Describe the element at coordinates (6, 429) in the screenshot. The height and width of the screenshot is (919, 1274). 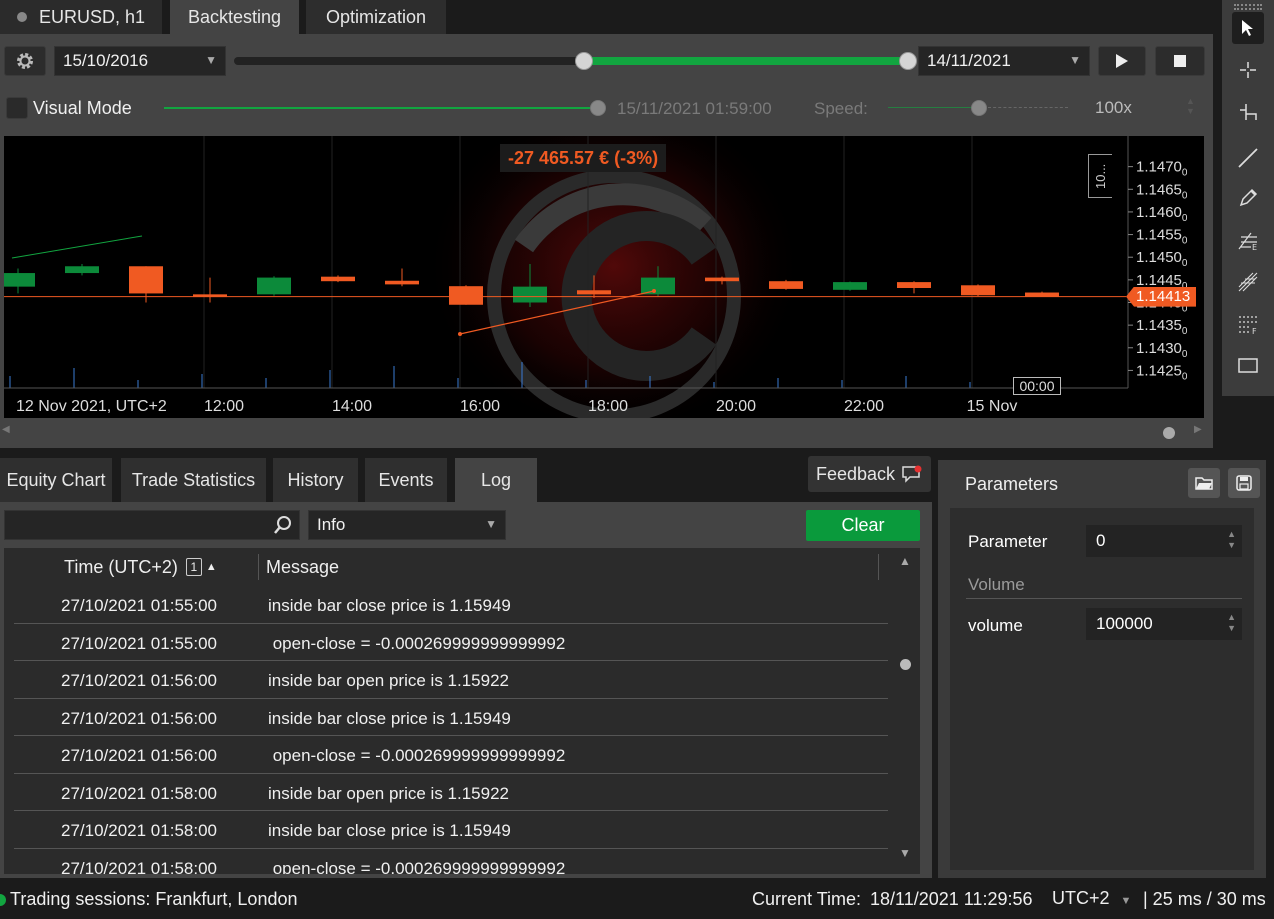
I see `scroll-left-icon: ◀` at that location.